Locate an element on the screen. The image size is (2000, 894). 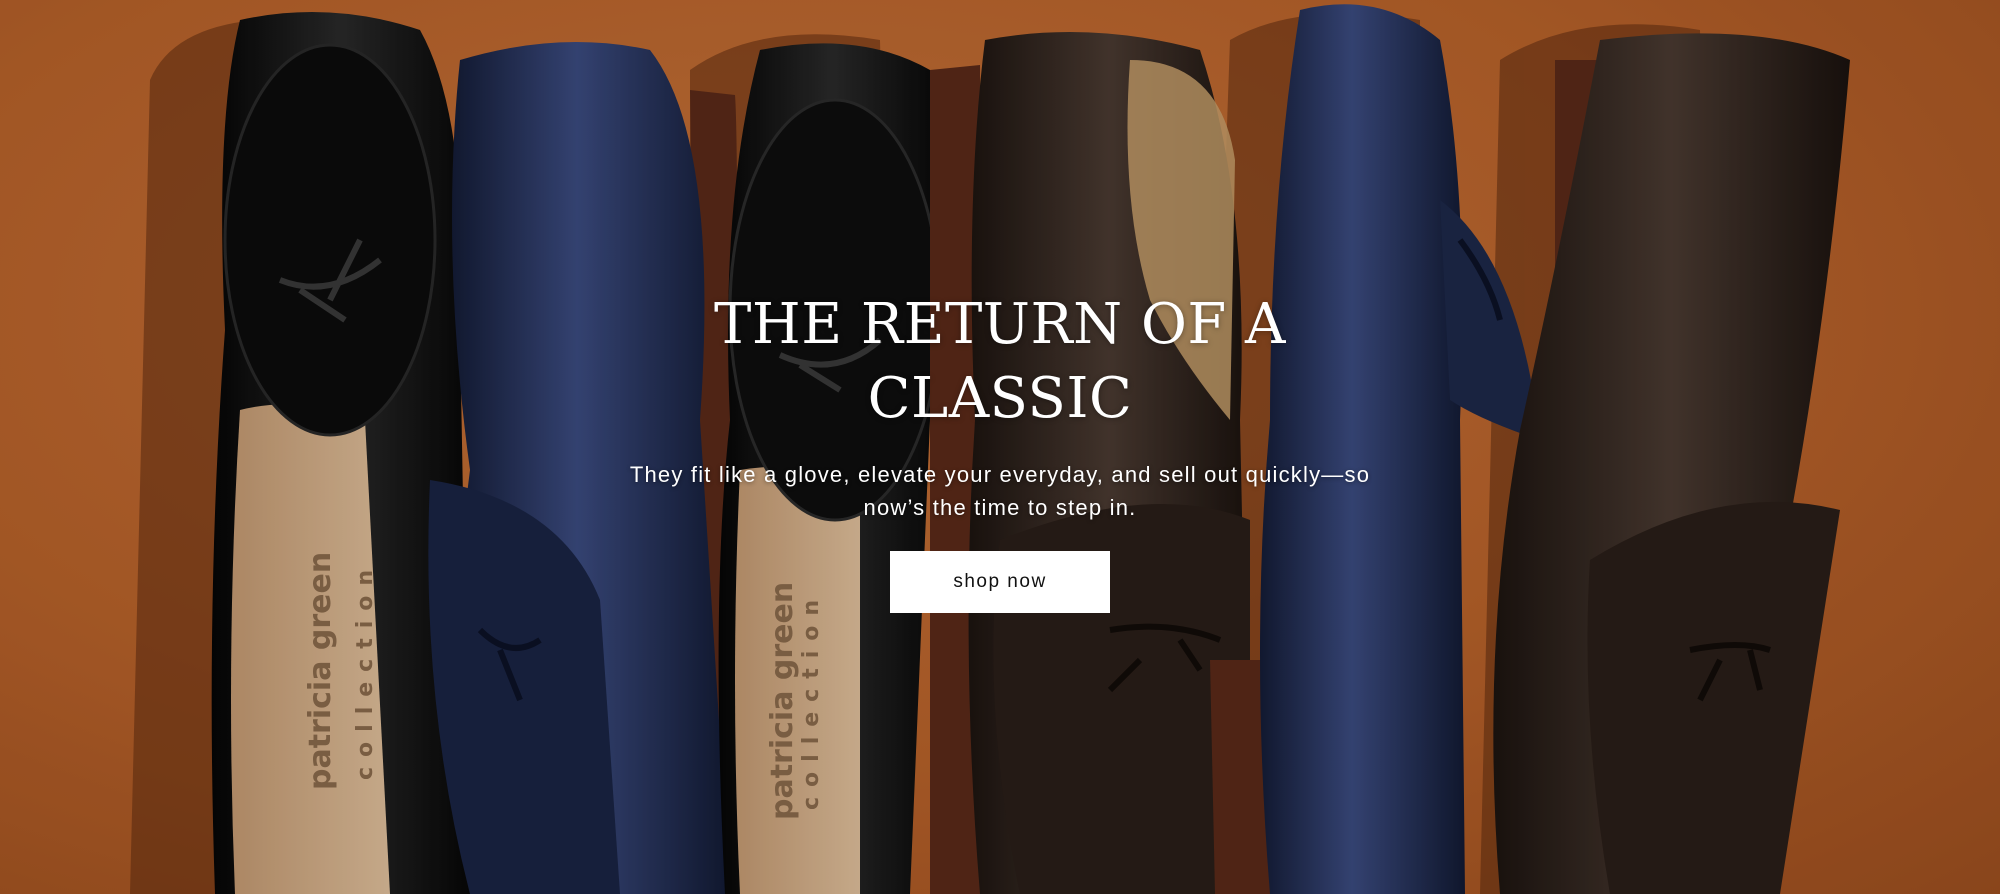
headline-line-2: CLASSIC is located at coordinates (1000, 398).